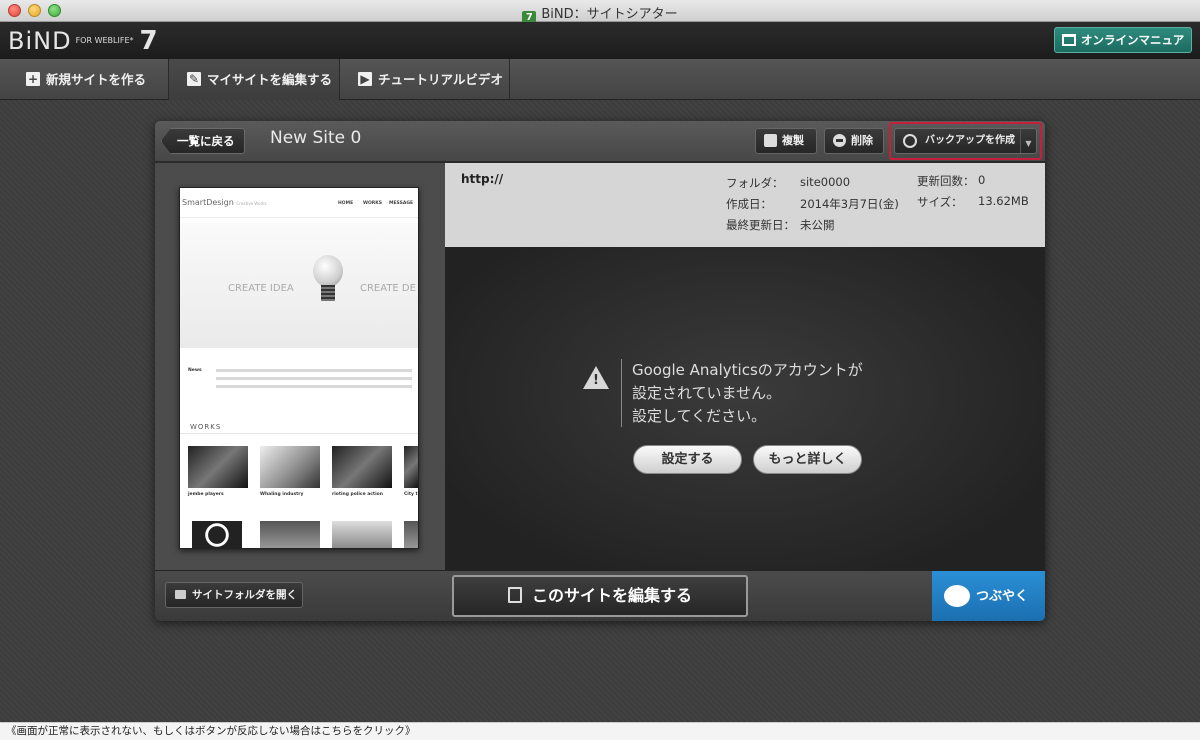 The width and height of the screenshot is (1200, 740). Describe the element at coordinates (910, 141) in the screenshot. I see `history-icon` at that location.